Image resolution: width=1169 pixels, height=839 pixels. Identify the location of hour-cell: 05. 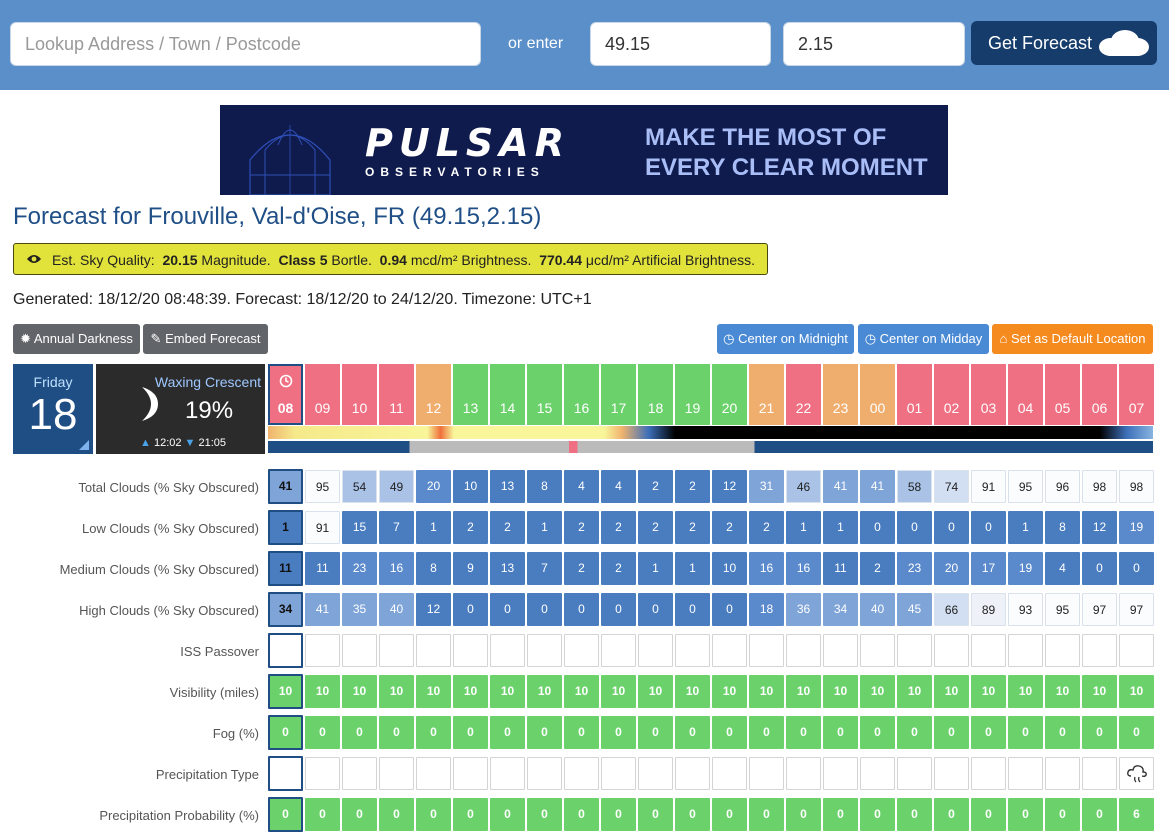
(1062, 394).